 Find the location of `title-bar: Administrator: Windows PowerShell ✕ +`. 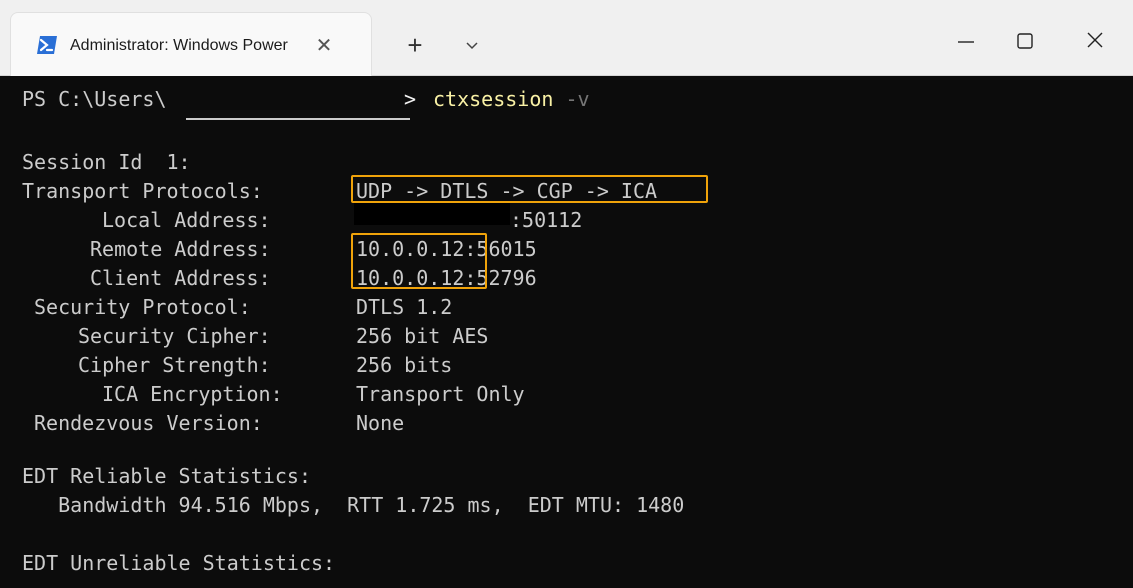

title-bar: Administrator: Windows PowerShell ✕ + is located at coordinates (566, 38).